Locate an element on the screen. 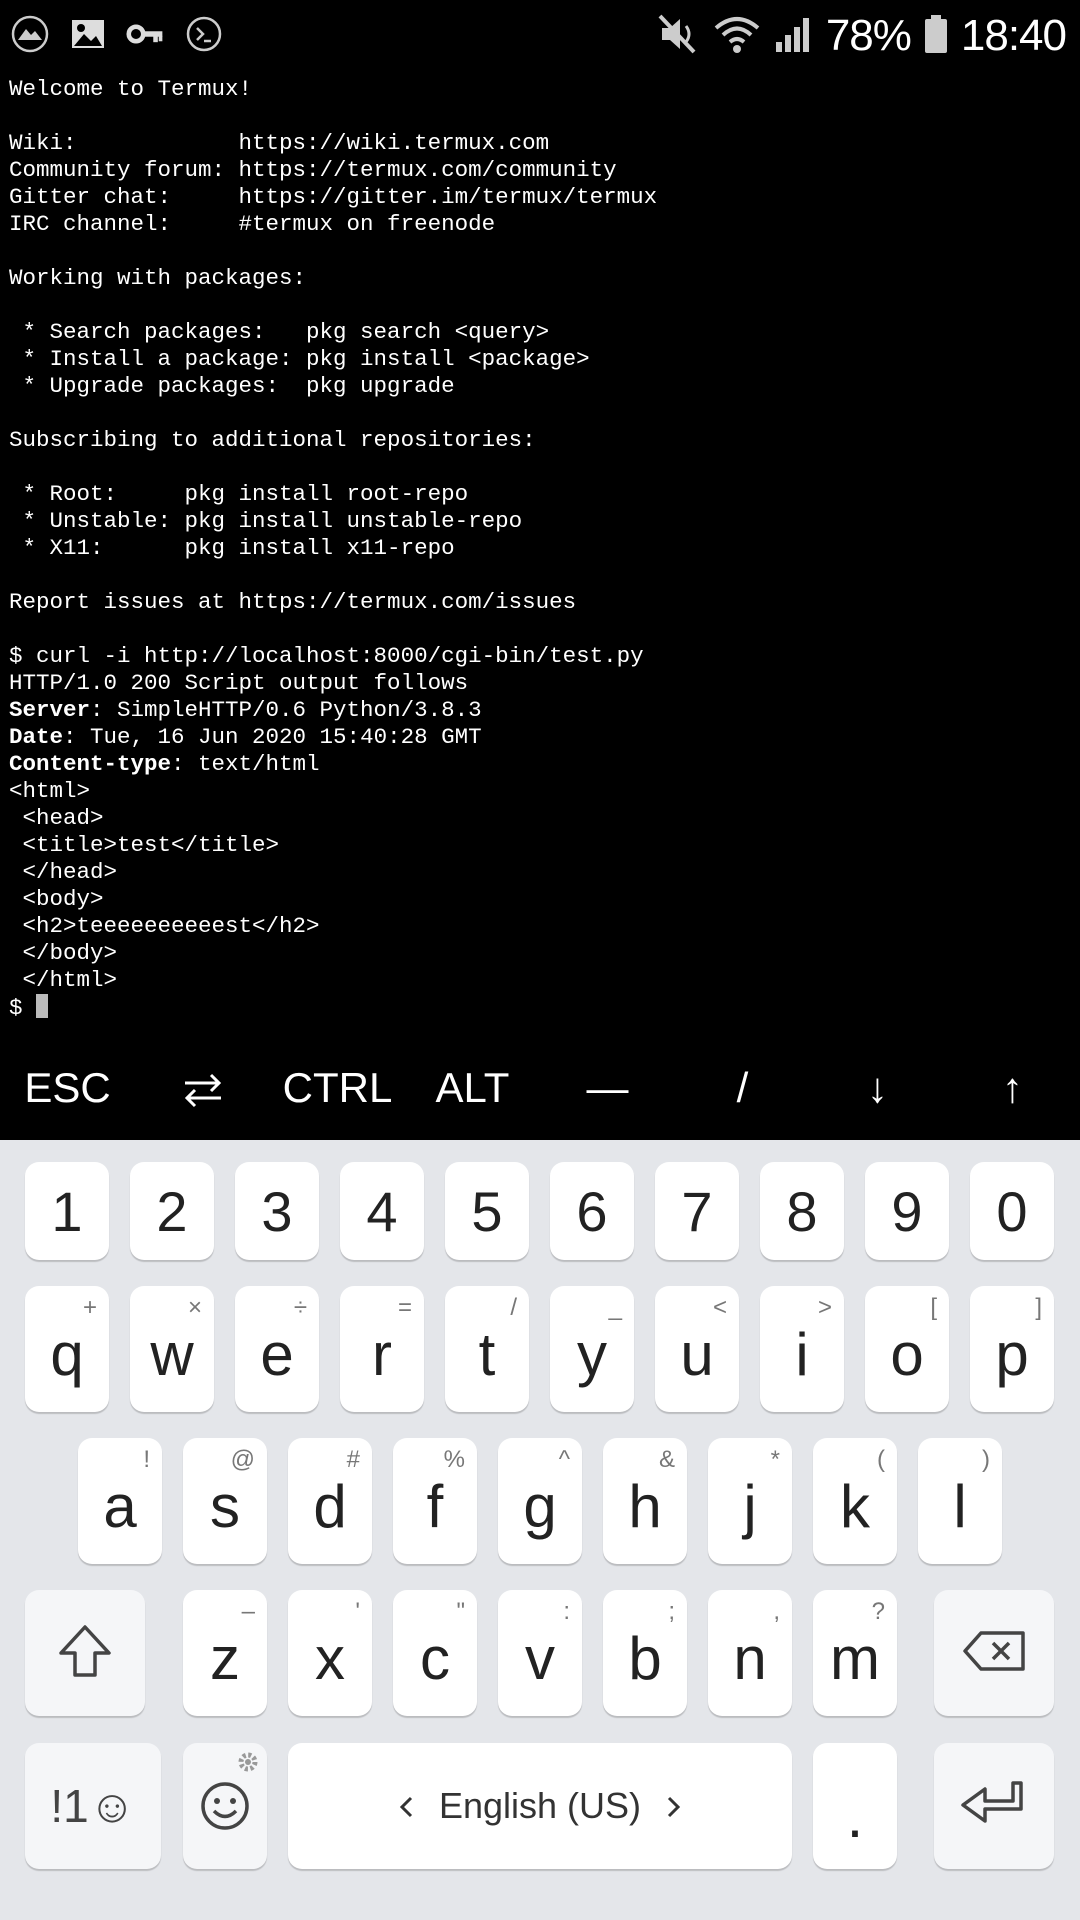 The height and width of the screenshot is (1920, 1080). key-s: s @ is located at coordinates (225, 1501).